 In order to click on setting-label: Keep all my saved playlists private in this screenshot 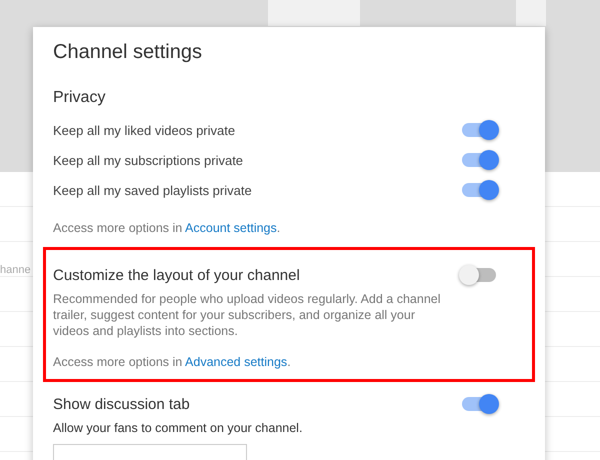, I will do `click(152, 190)`.